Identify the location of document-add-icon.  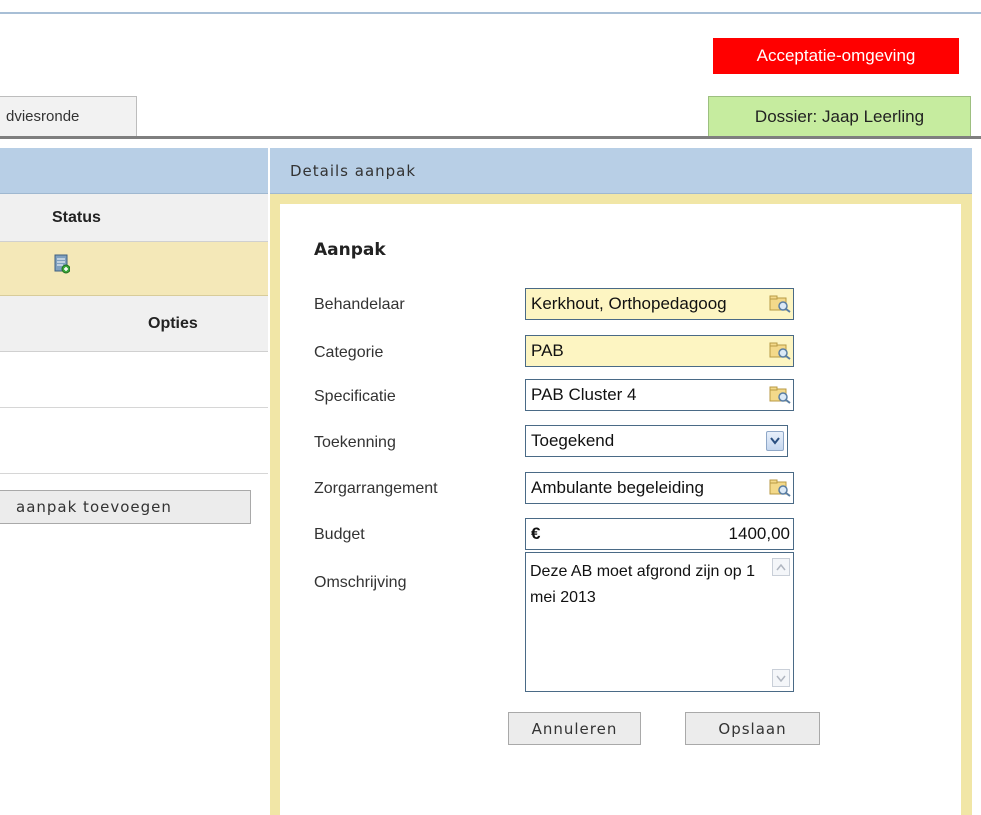
(62, 264).